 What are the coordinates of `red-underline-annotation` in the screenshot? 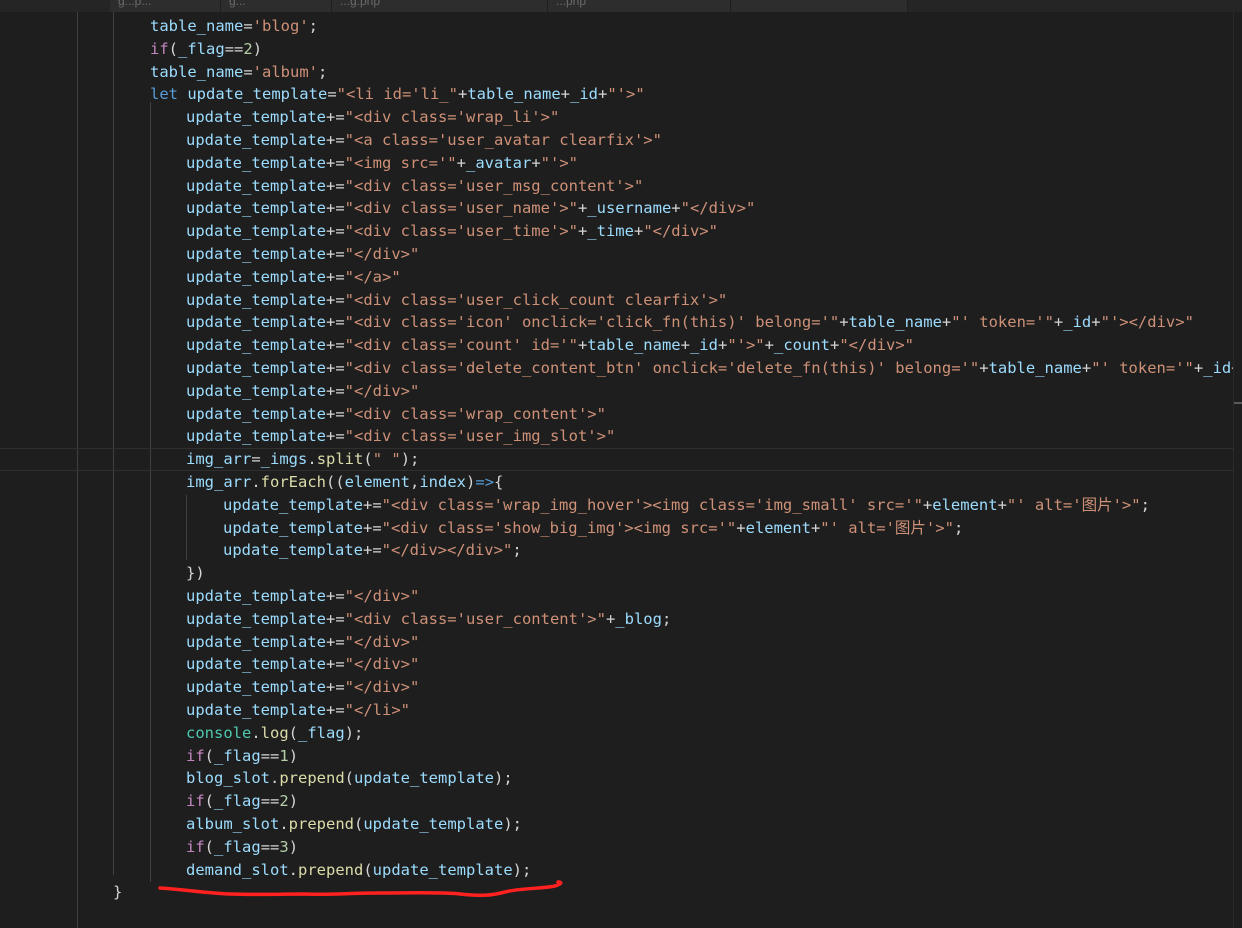 It's located at (360, 889).